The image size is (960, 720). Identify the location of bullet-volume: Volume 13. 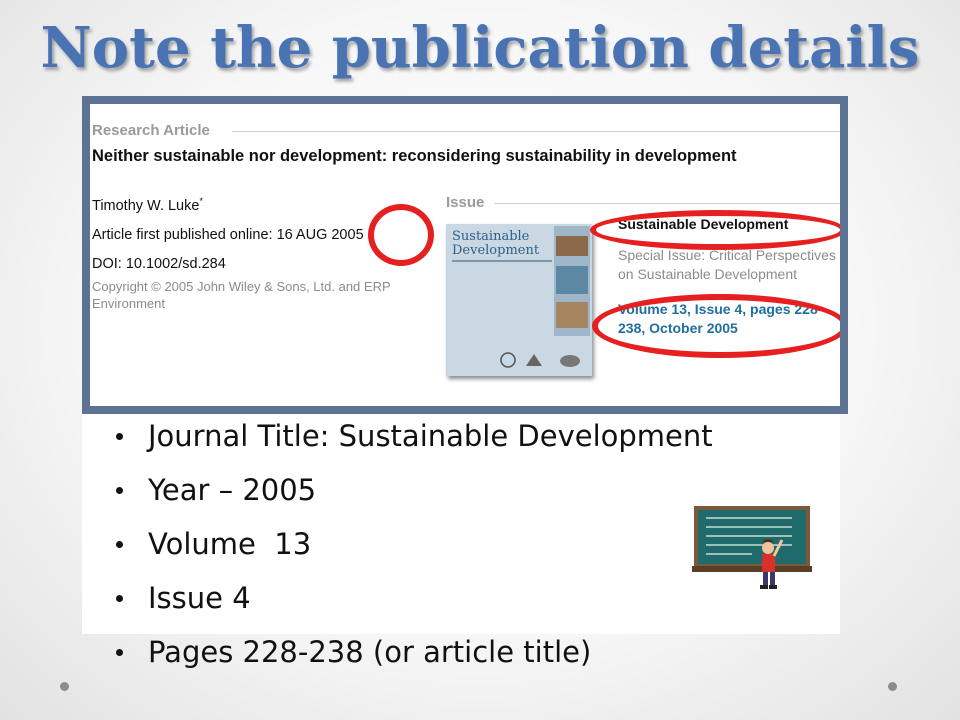
(412, 551).